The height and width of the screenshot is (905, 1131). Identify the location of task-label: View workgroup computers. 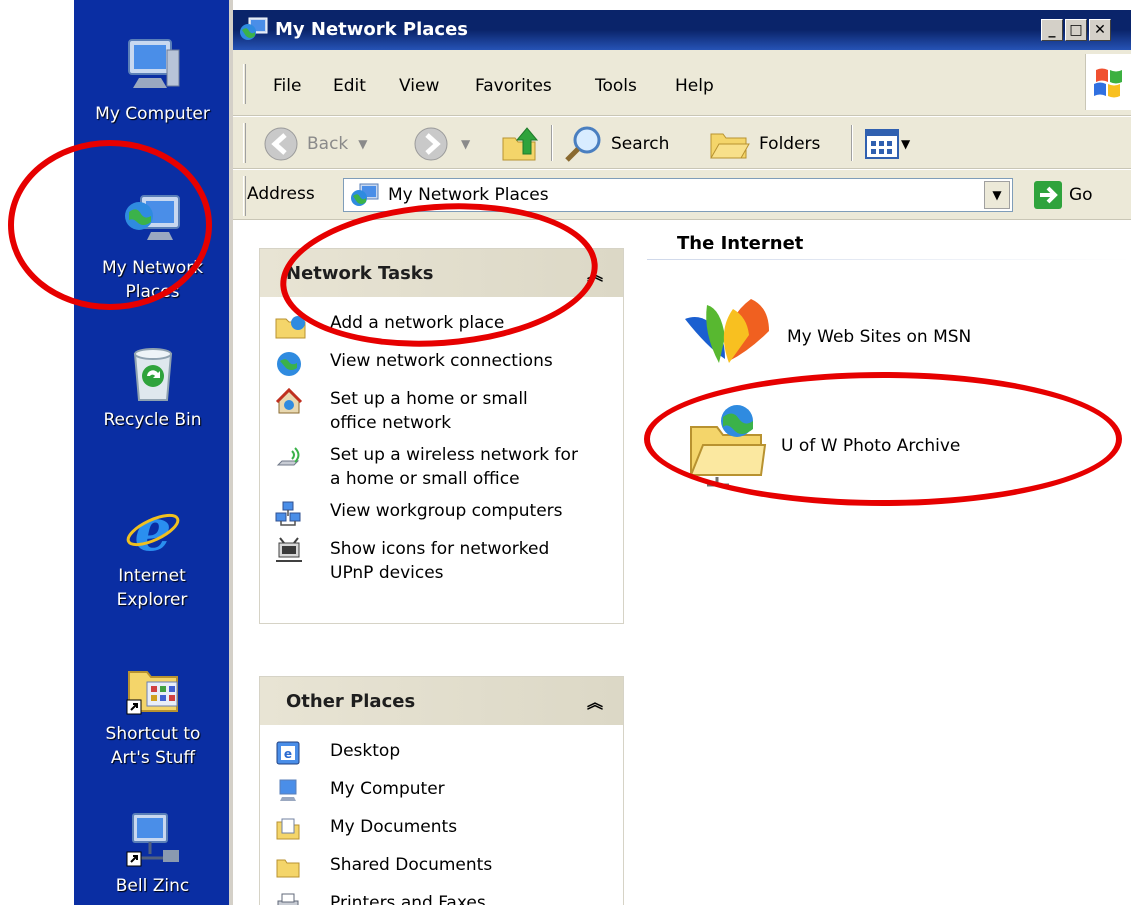
(446, 511).